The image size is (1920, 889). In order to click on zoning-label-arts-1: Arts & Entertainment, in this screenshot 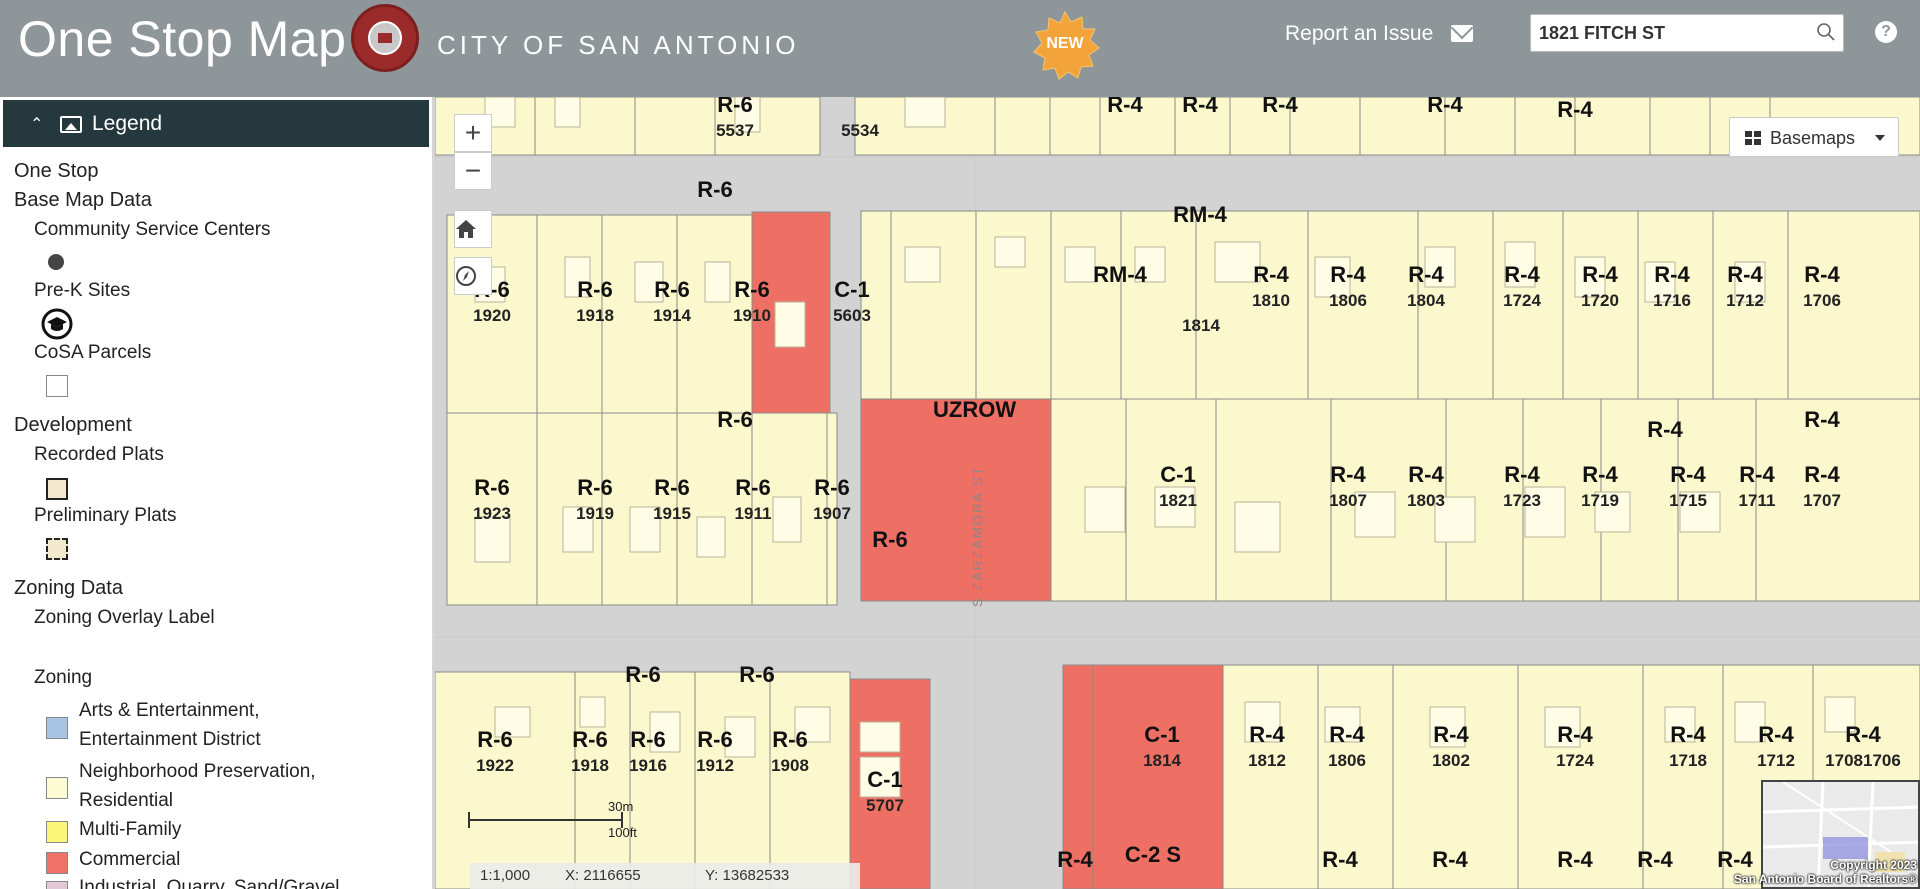, I will do `click(169, 710)`.